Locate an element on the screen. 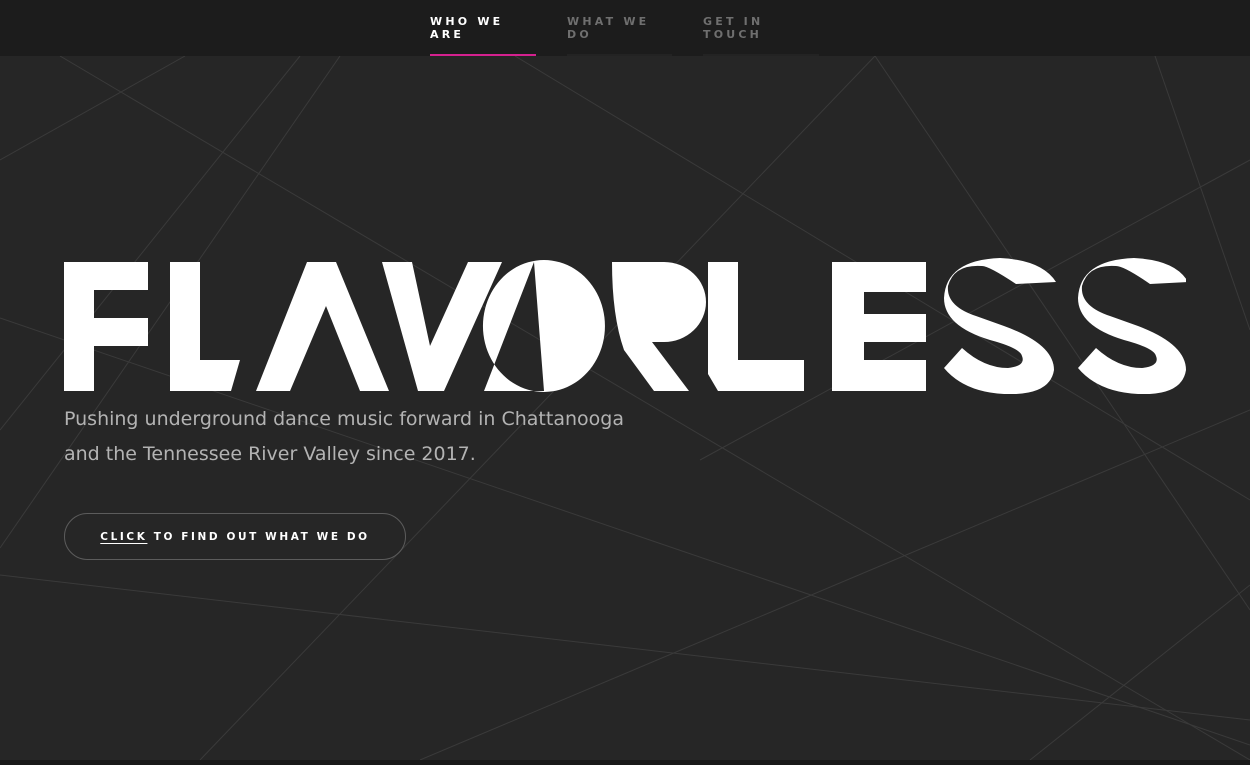 The width and height of the screenshot is (1250, 765). bottom-border is located at coordinates (625, 762).